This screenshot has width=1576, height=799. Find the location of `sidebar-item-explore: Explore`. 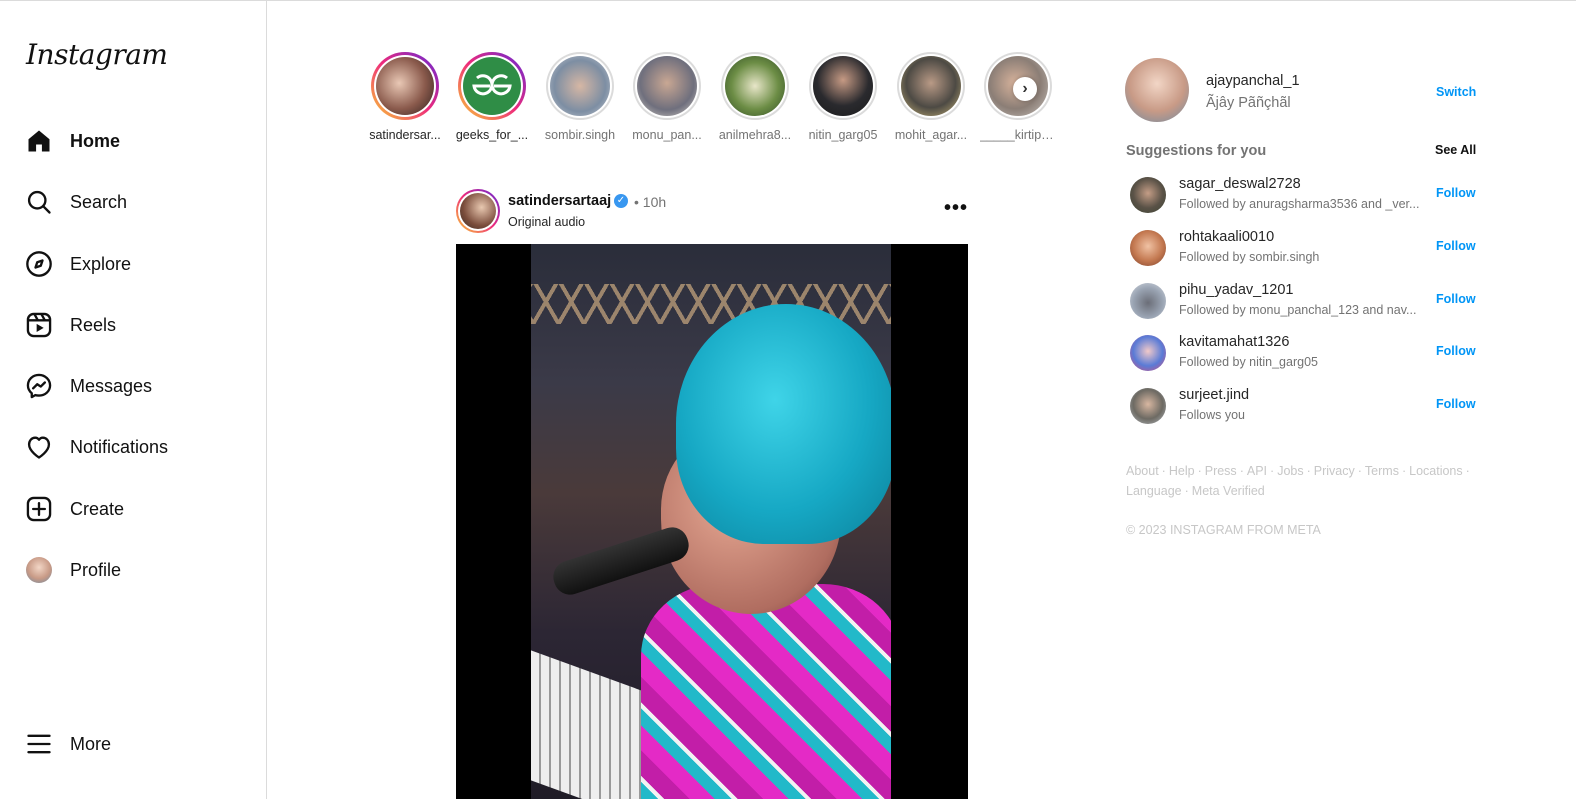

sidebar-item-explore: Explore is located at coordinates (77, 264).